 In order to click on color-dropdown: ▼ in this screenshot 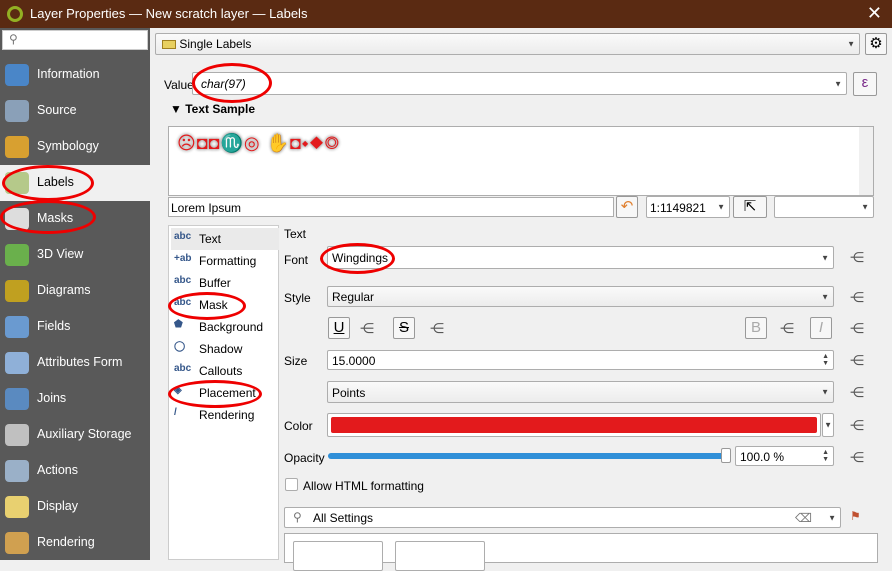, I will do `click(828, 425)`.